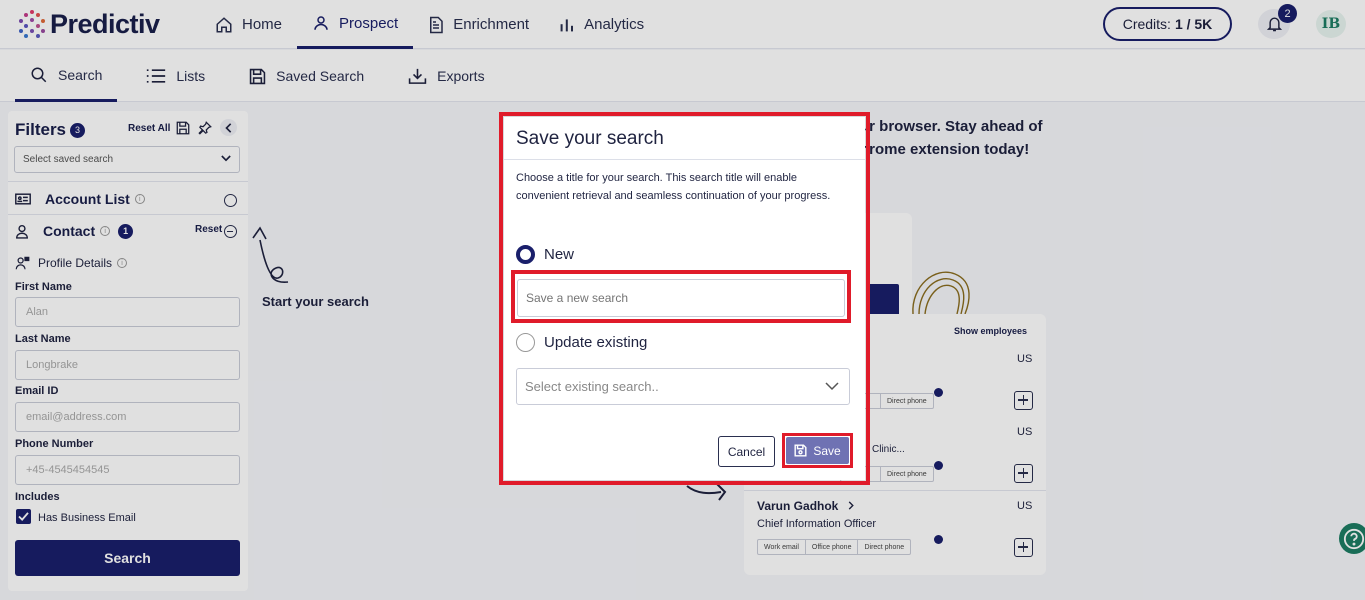 The image size is (1365, 600). What do you see at coordinates (746, 451) in the screenshot?
I see `cancel-button: Cancel` at bounding box center [746, 451].